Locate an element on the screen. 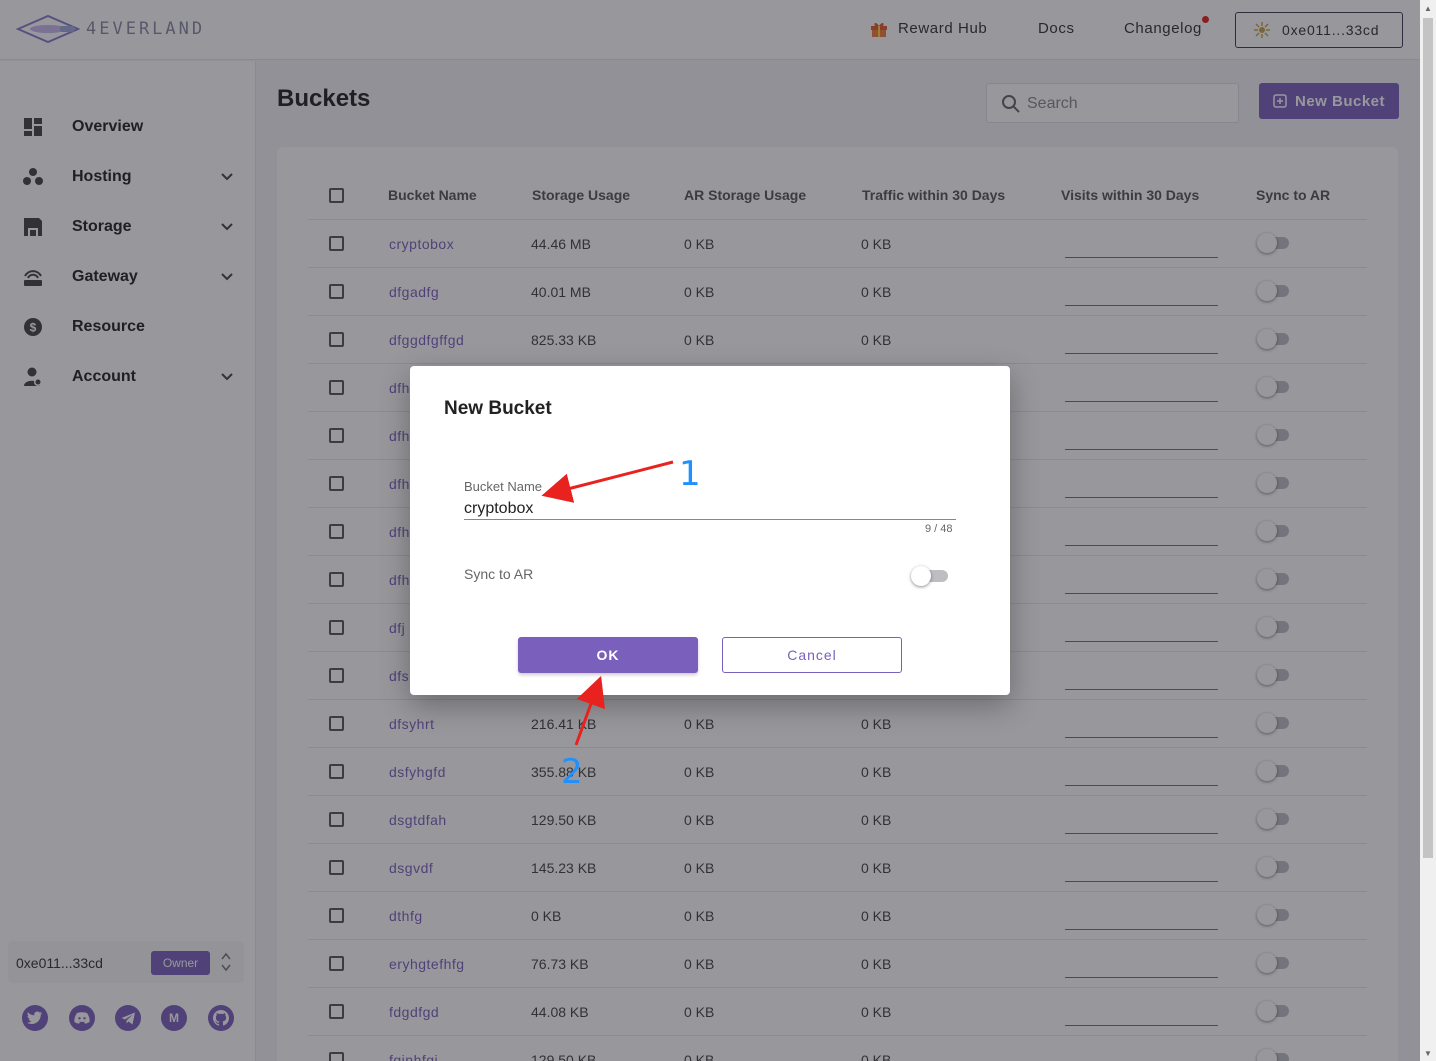 This screenshot has width=1436, height=1061. bucket-name-input is located at coordinates (710, 509).